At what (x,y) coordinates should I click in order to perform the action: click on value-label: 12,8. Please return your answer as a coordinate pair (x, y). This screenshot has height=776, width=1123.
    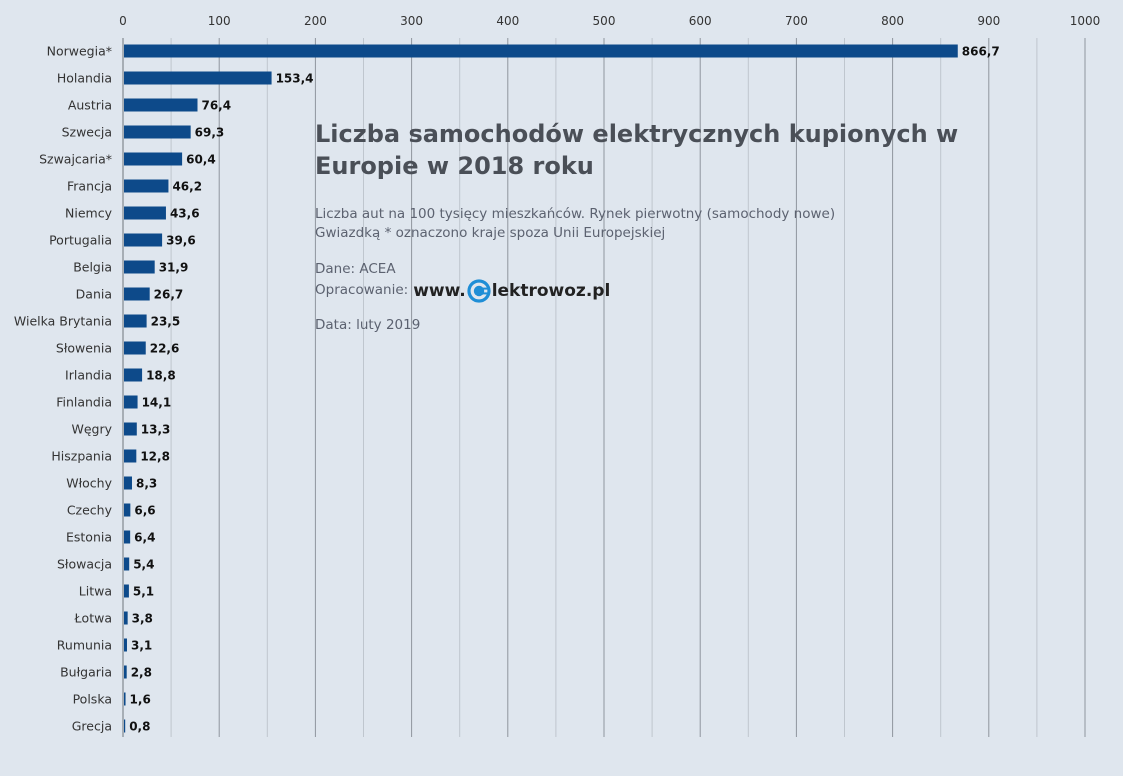
    Looking at the image, I should click on (155, 457).